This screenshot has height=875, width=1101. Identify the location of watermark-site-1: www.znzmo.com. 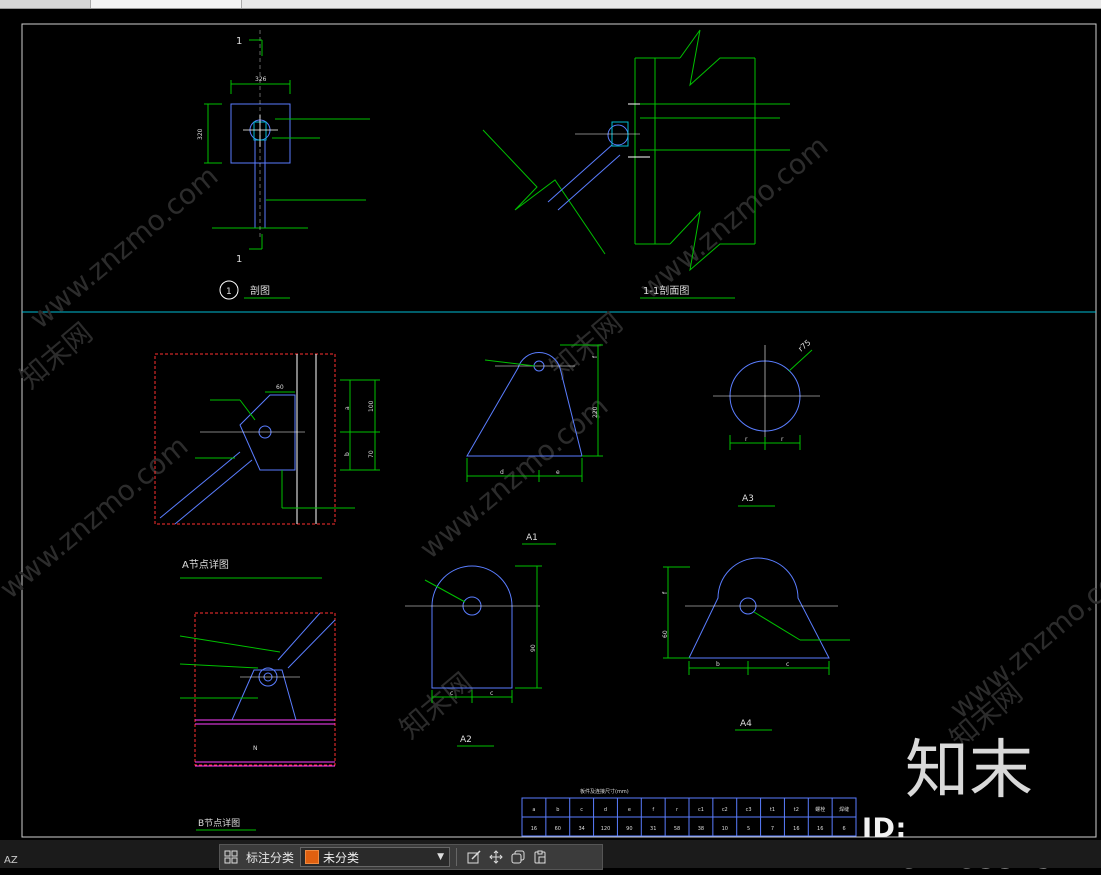
(123, 247).